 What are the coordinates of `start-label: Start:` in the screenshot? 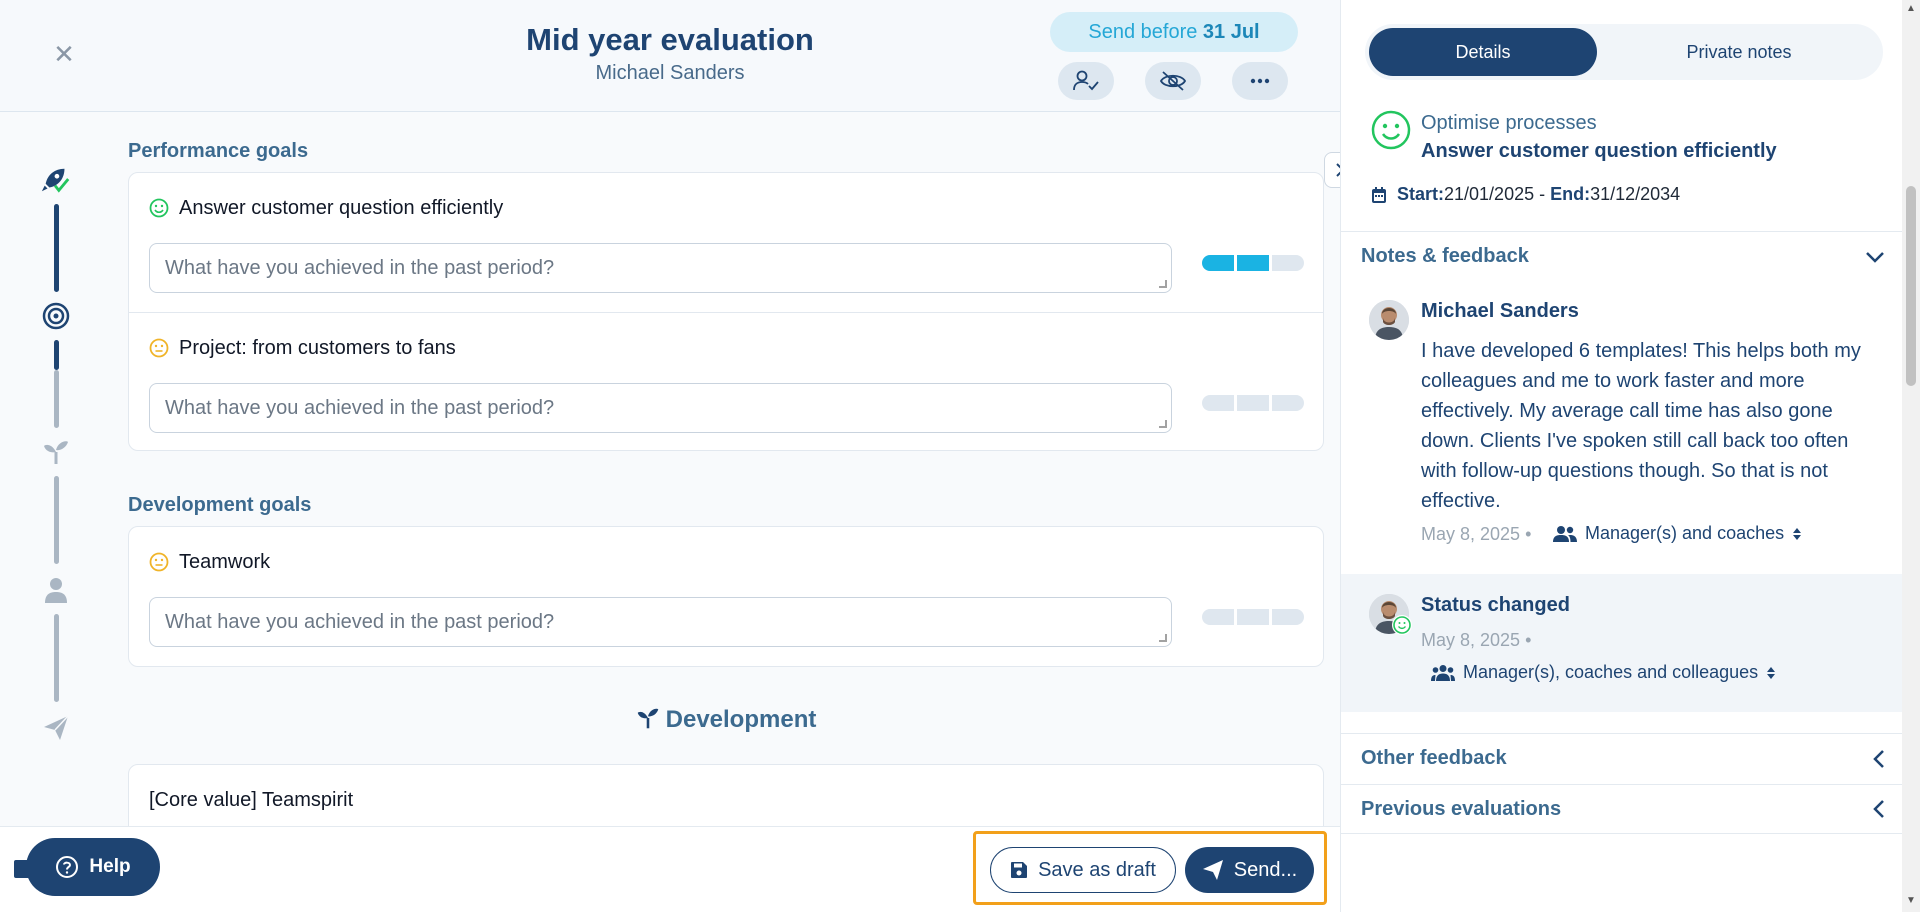 It's located at (1421, 194).